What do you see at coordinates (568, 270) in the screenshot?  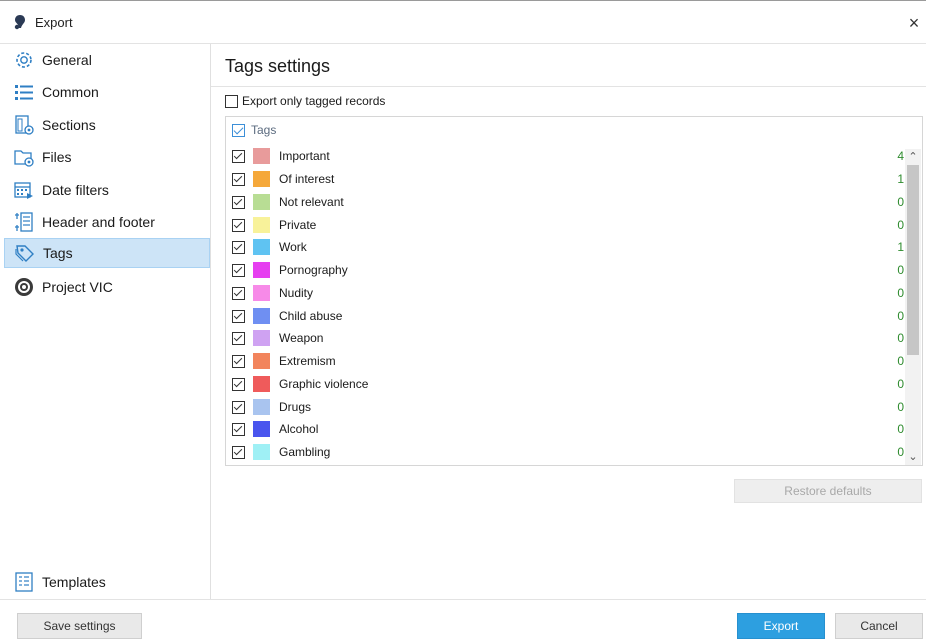 I see `tag-row: Pornography 0` at bounding box center [568, 270].